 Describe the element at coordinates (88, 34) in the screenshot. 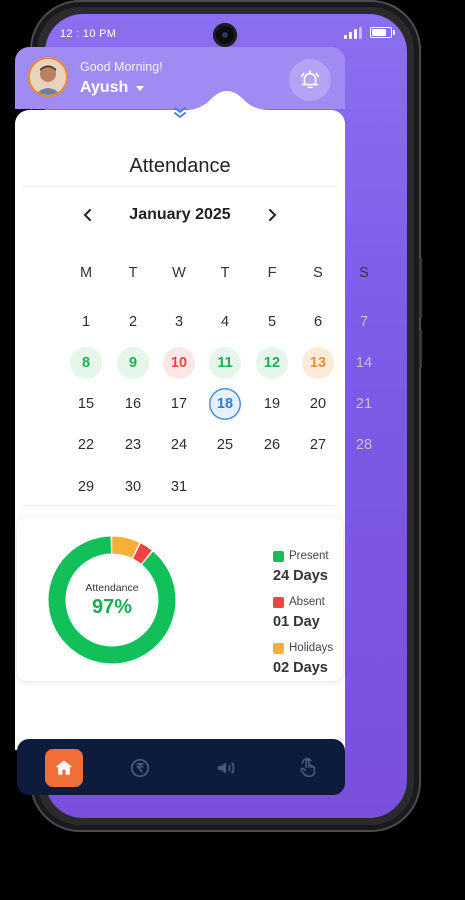

I see `status-time: 12 : 10 PM` at that location.